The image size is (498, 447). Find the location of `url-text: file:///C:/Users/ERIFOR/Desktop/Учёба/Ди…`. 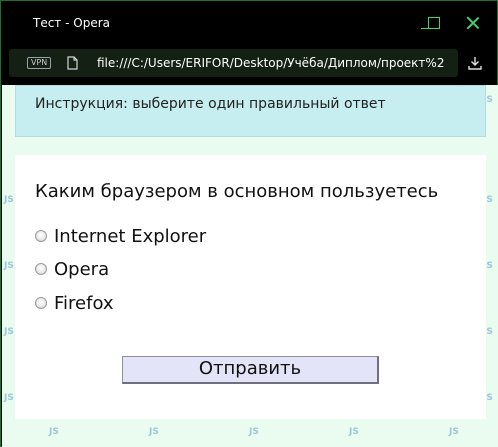

url-text: file:///C:/Users/ERIFOR/Desktop/Учёба/Ди… is located at coordinates (270, 63).